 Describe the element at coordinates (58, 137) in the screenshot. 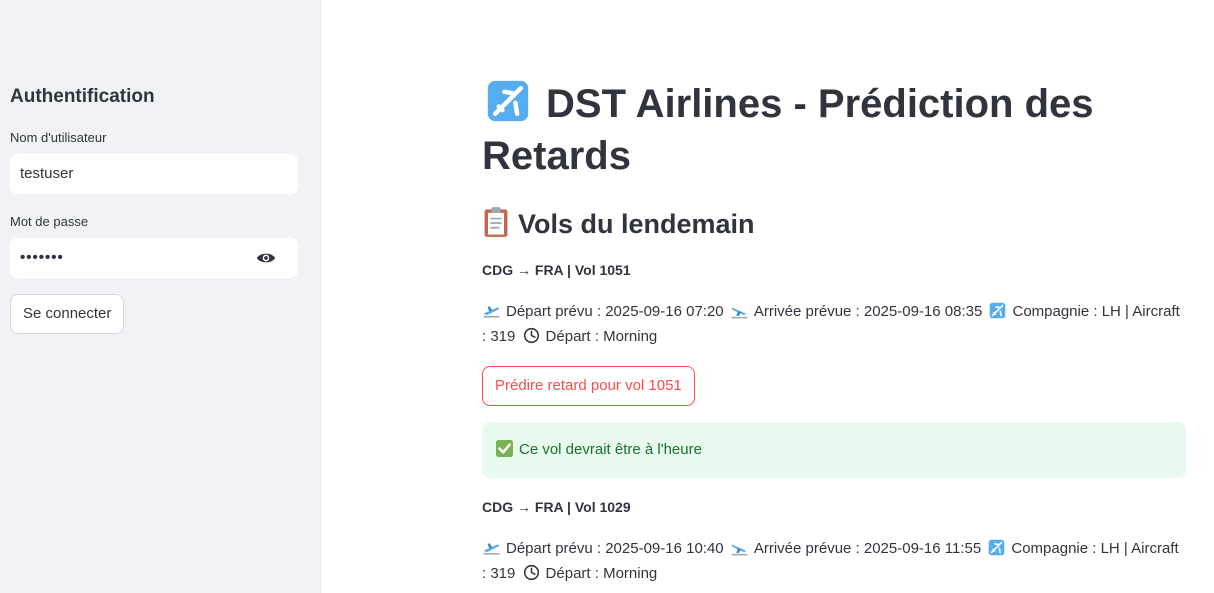

I see `username-label: Nom d'utilisateur` at that location.